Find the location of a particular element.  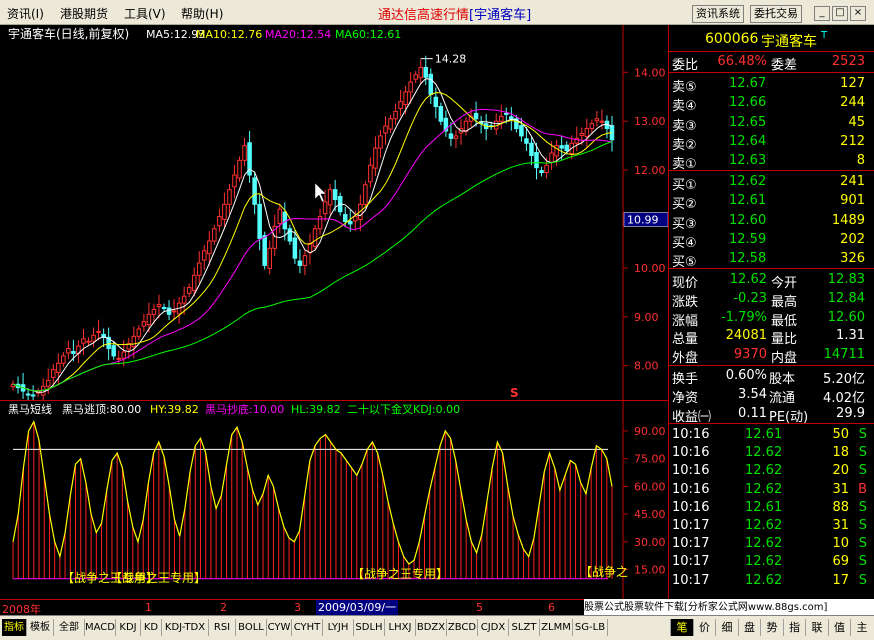

right-tab-8: 主 is located at coordinates (861, 627).